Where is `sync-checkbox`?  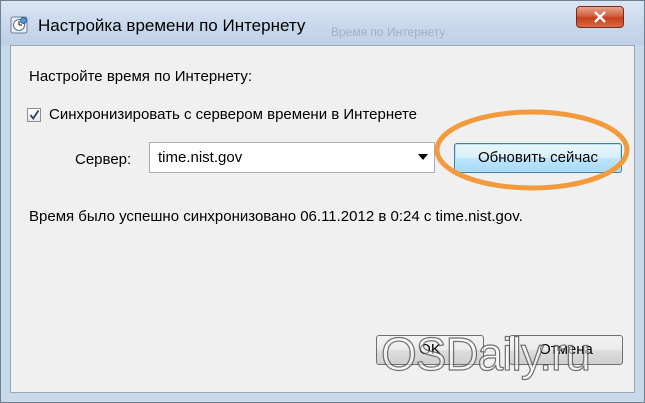
sync-checkbox is located at coordinates (34, 115).